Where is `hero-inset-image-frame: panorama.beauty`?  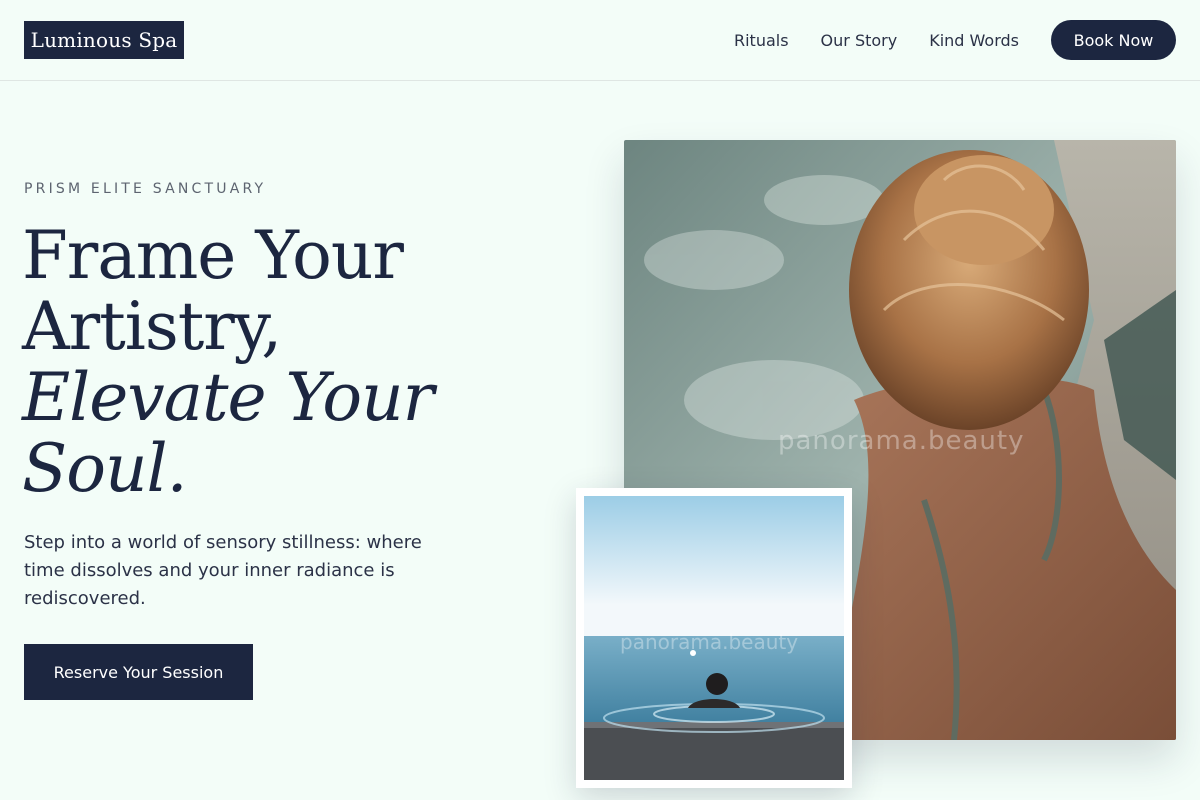 hero-inset-image-frame: panorama.beauty is located at coordinates (714, 638).